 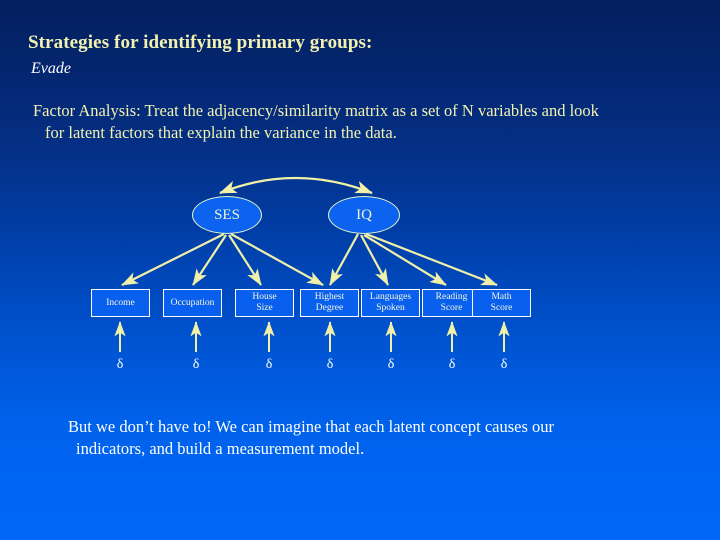 What do you see at coordinates (329, 308) in the screenshot?
I see `indicator-label-highest-degree-line2: Degree` at bounding box center [329, 308].